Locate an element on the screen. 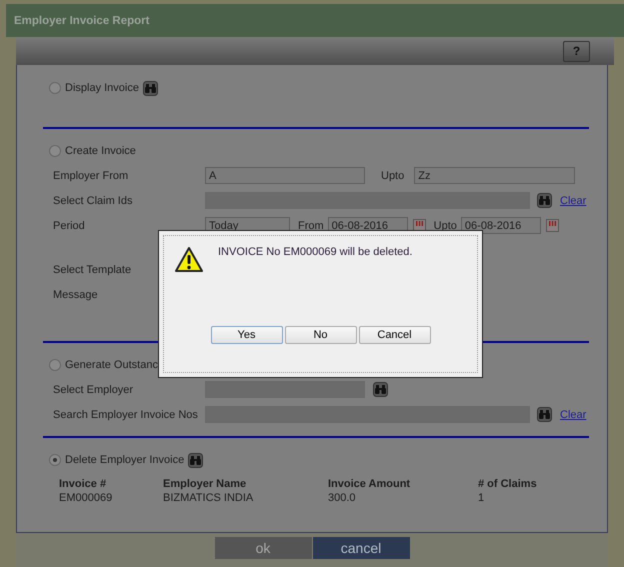  column-header: Invoice Amount is located at coordinates (370, 484).